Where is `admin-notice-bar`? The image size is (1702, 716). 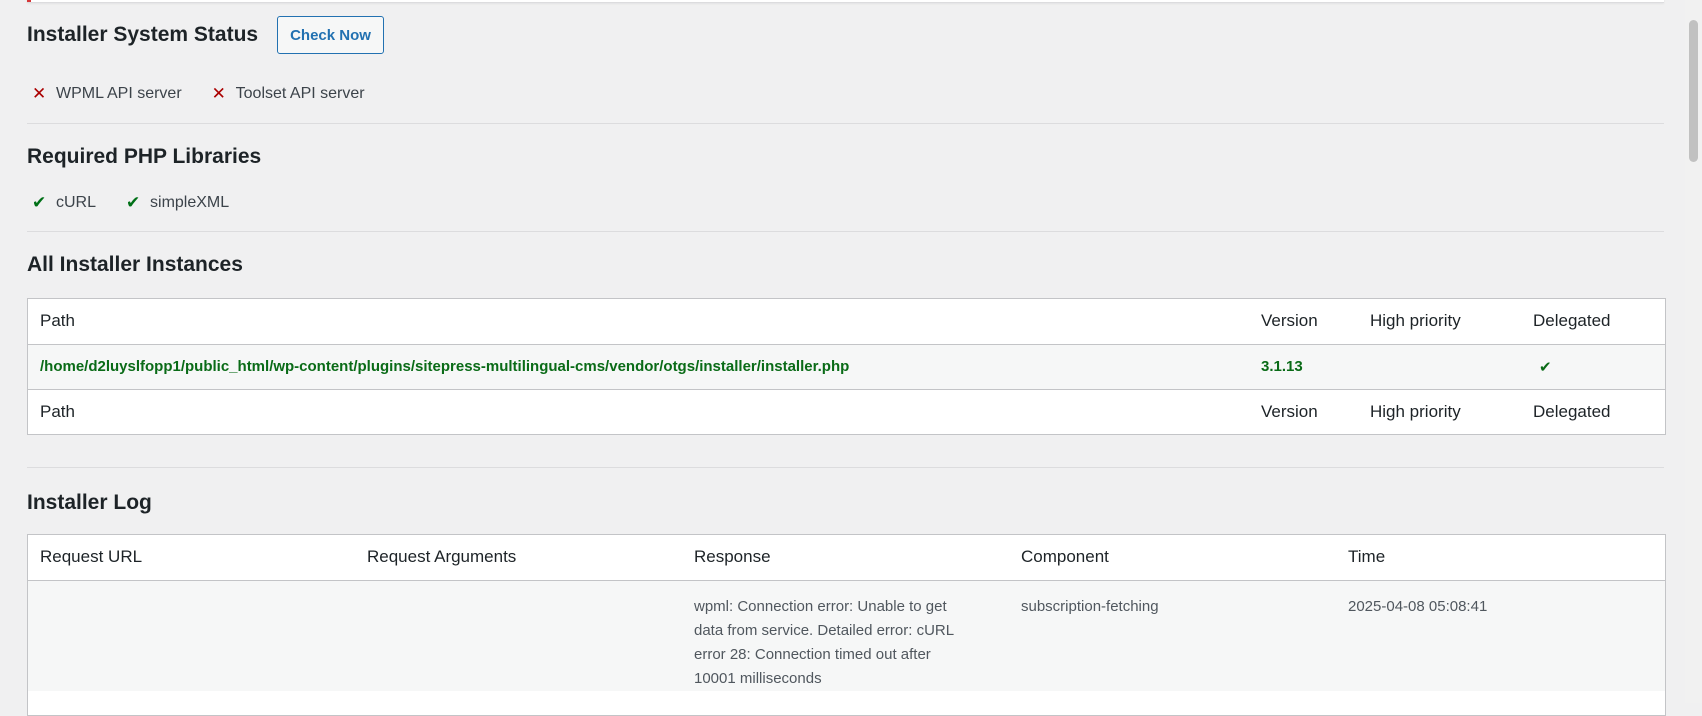 admin-notice-bar is located at coordinates (845, 1).